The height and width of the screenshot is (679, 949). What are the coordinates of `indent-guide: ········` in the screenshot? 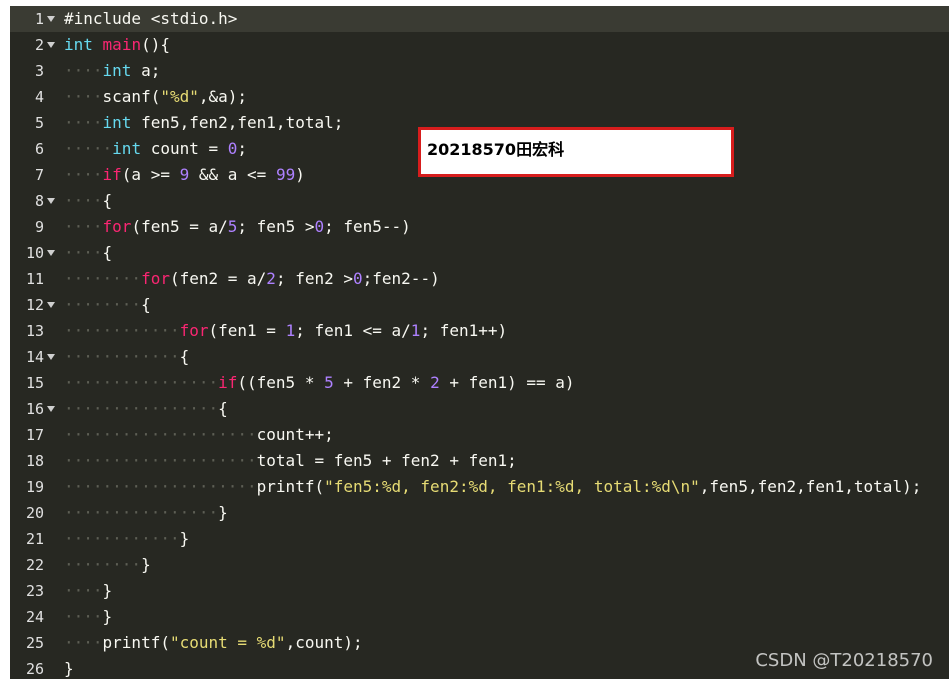 It's located at (103, 278).